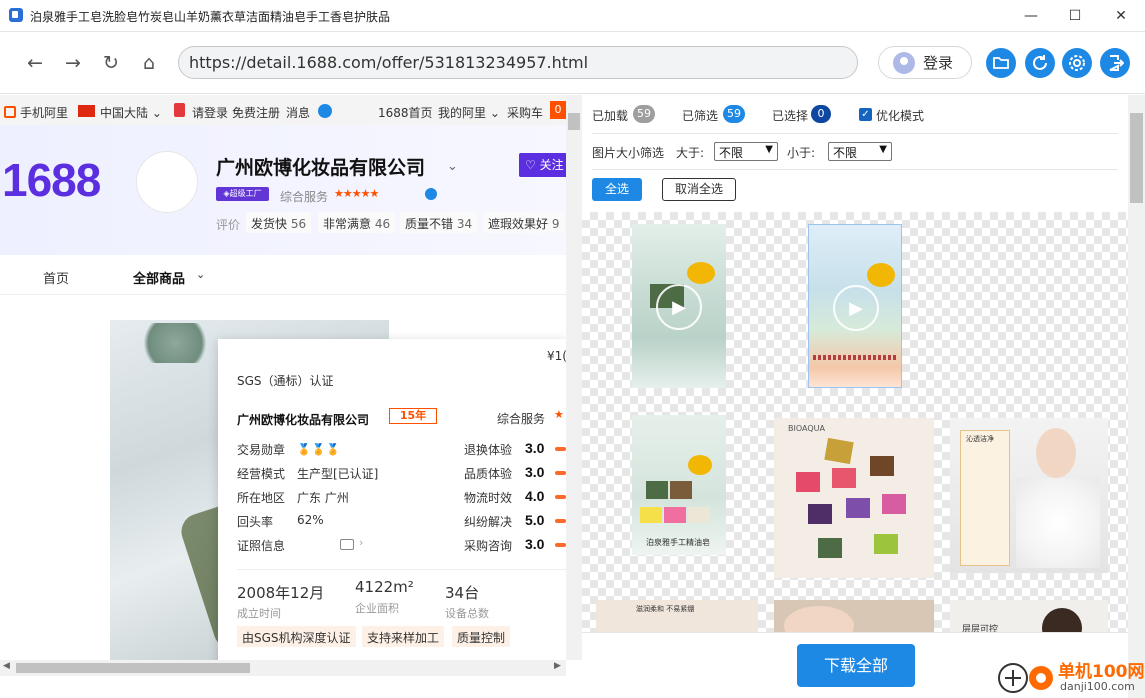  I want to click on home-link: 1688首页, so click(405, 112).